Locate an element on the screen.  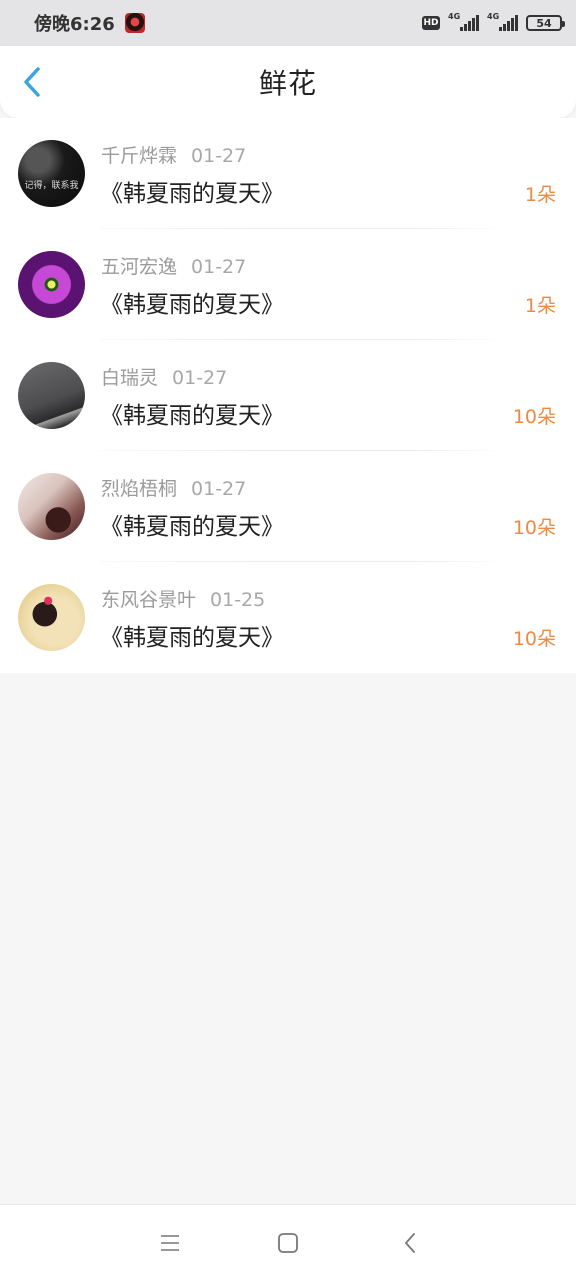
list-item: 五河宏逸 01-27 《韩夏雨的夏天》 1朵 is located at coordinates (288, 284).